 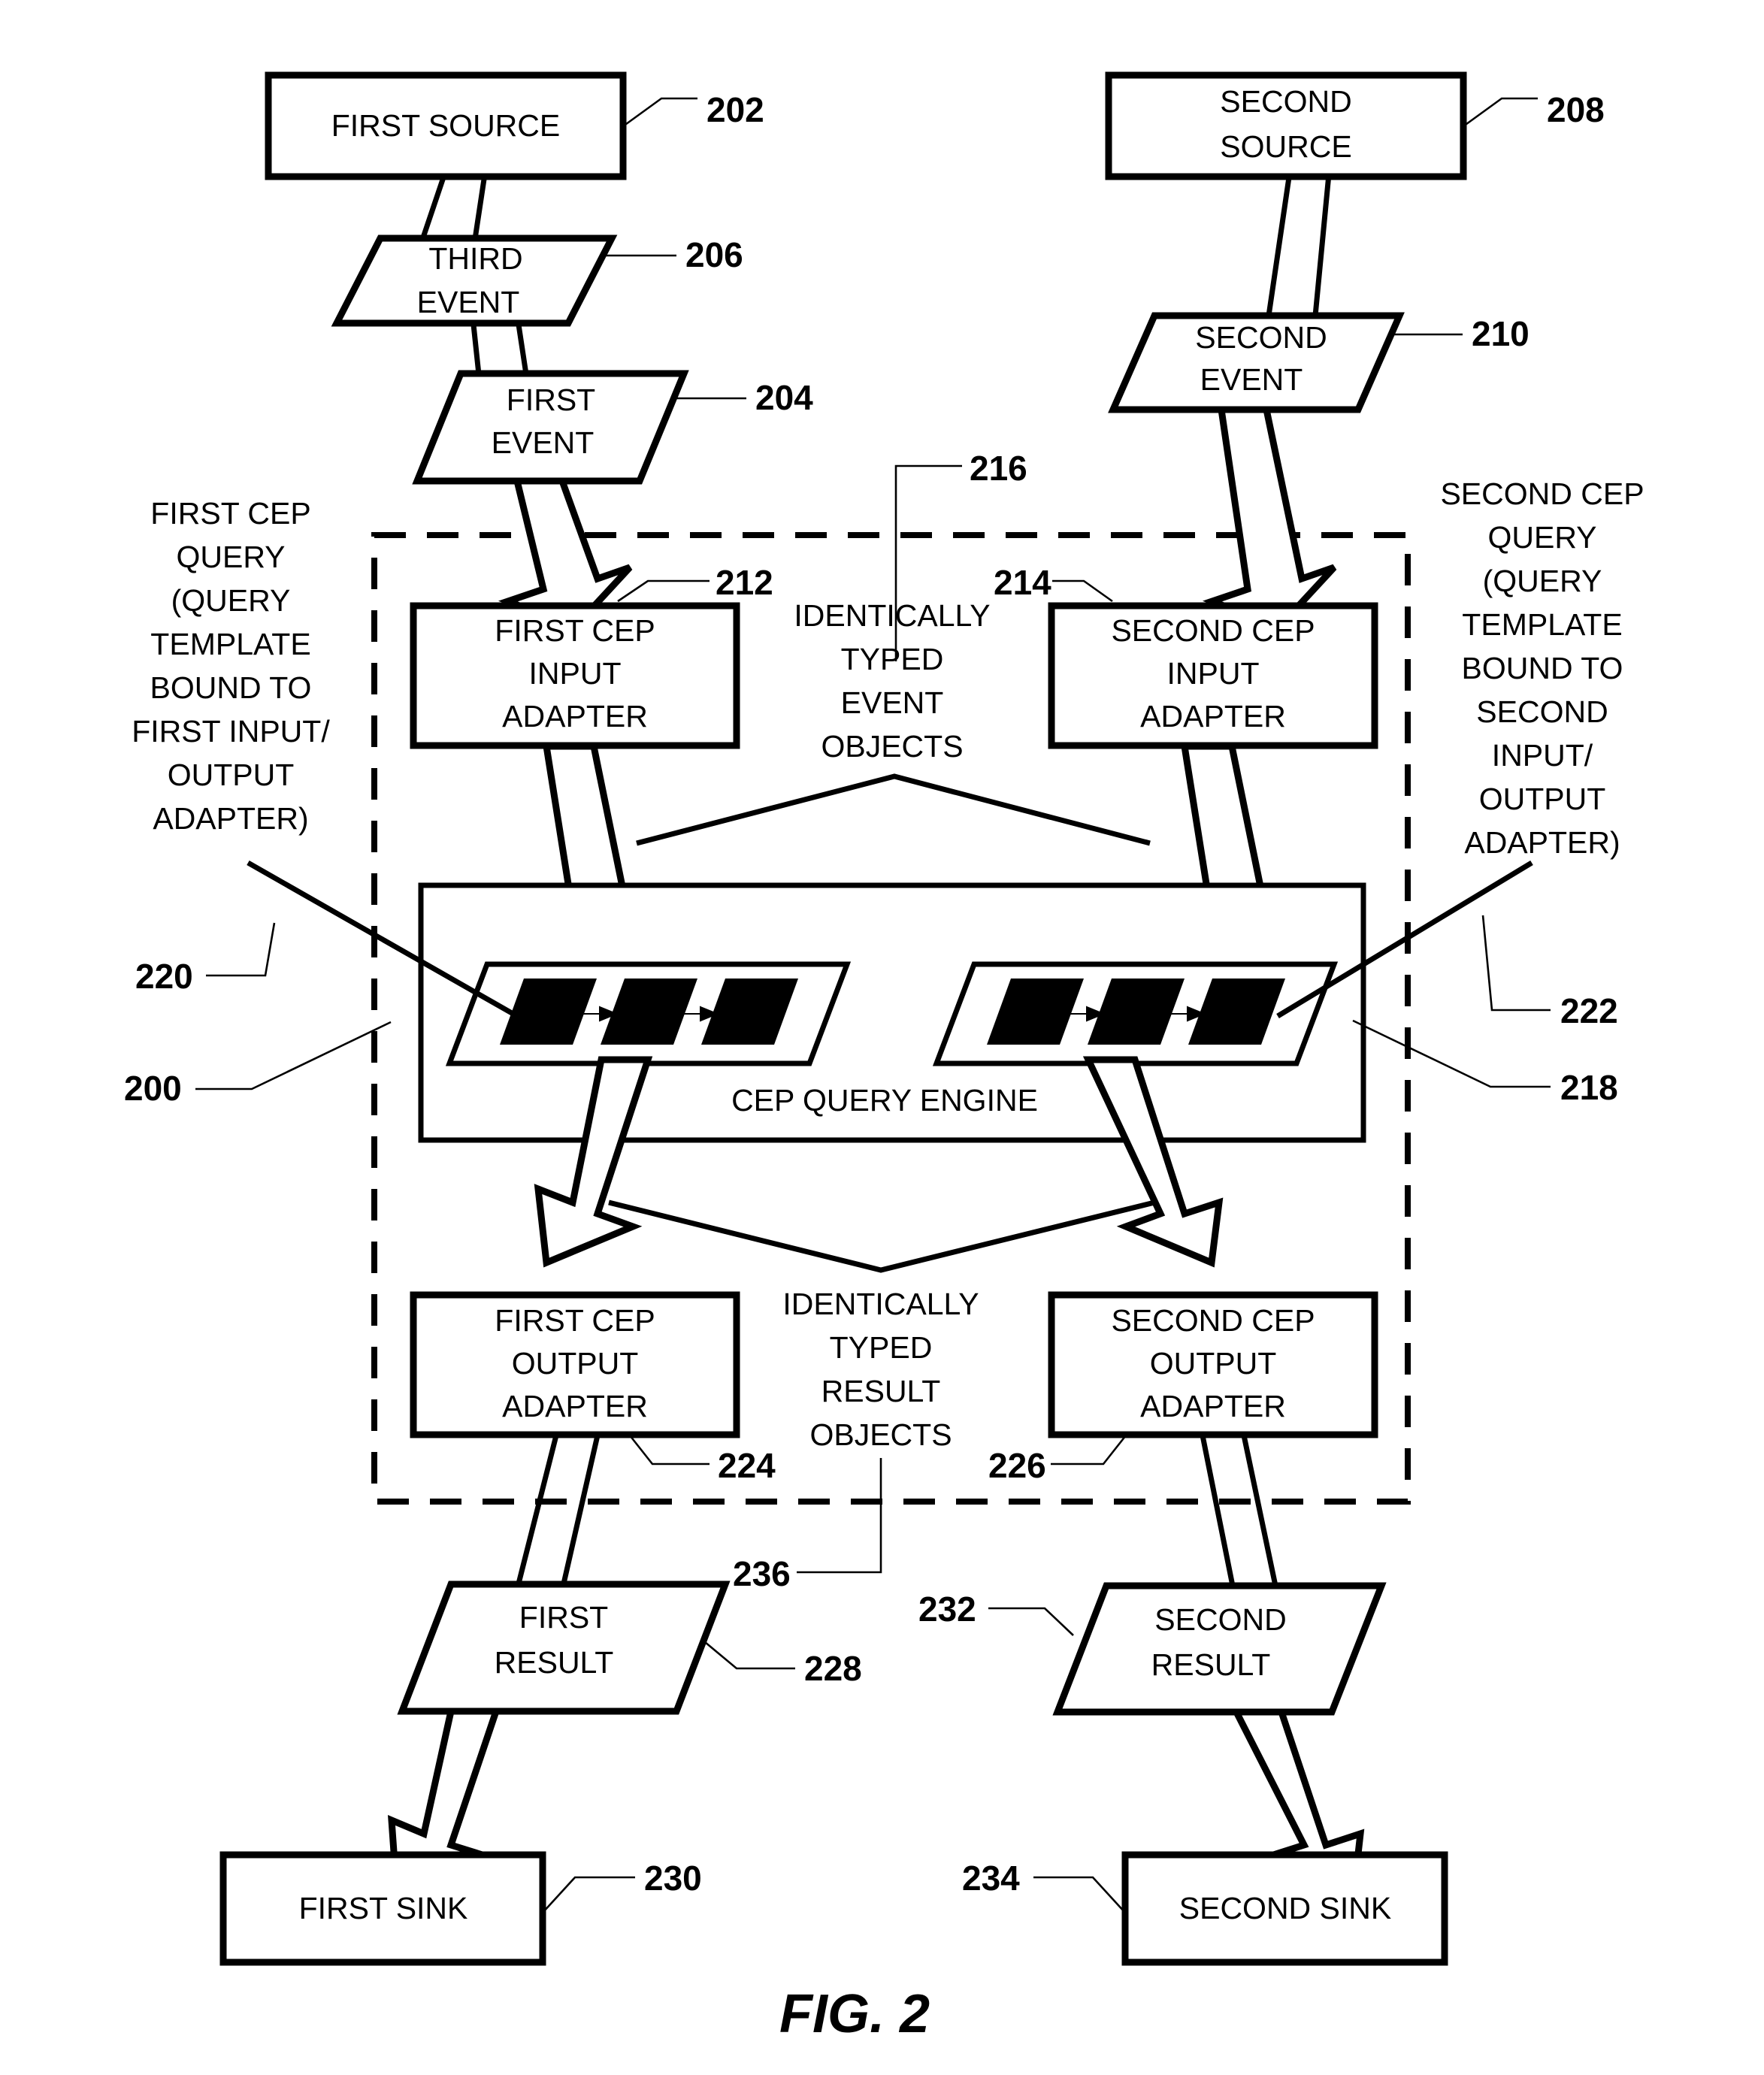 I want to click on connector-first-output-adapter-to-first-result, so click(x=558, y=1509).